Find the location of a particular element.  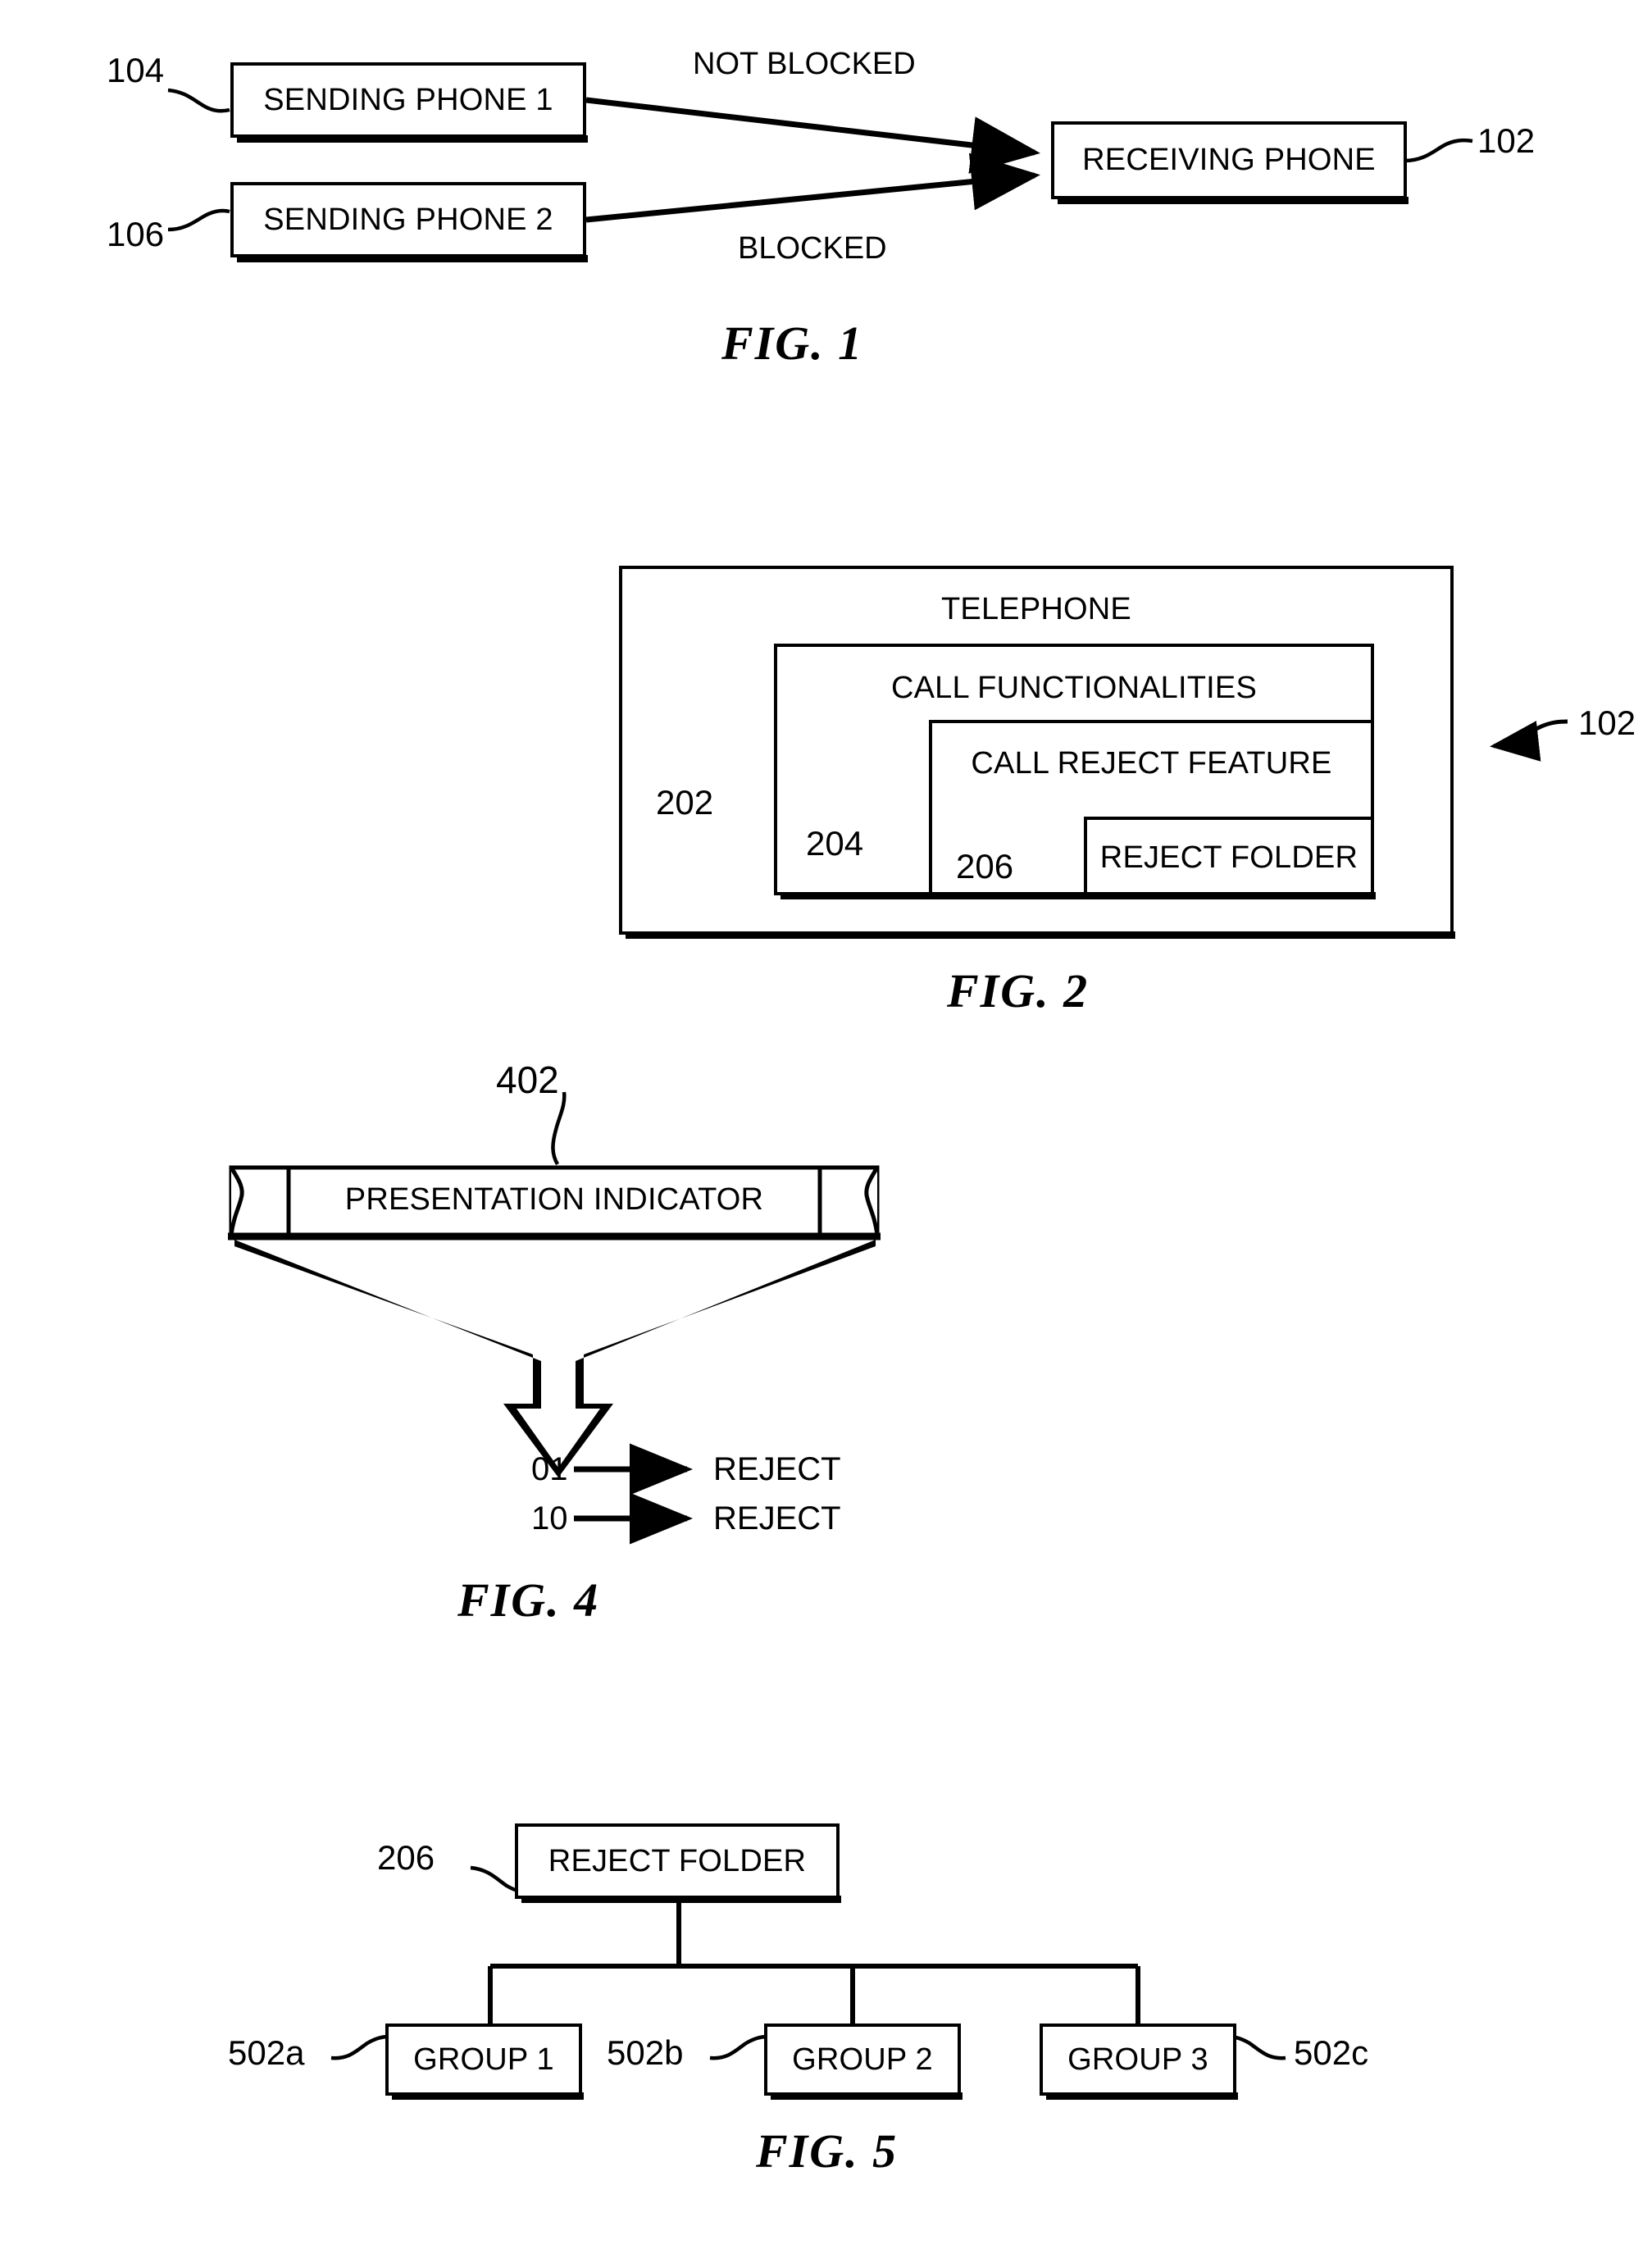

figure-4-caption: FIG. 4 is located at coordinates (528, 1600).